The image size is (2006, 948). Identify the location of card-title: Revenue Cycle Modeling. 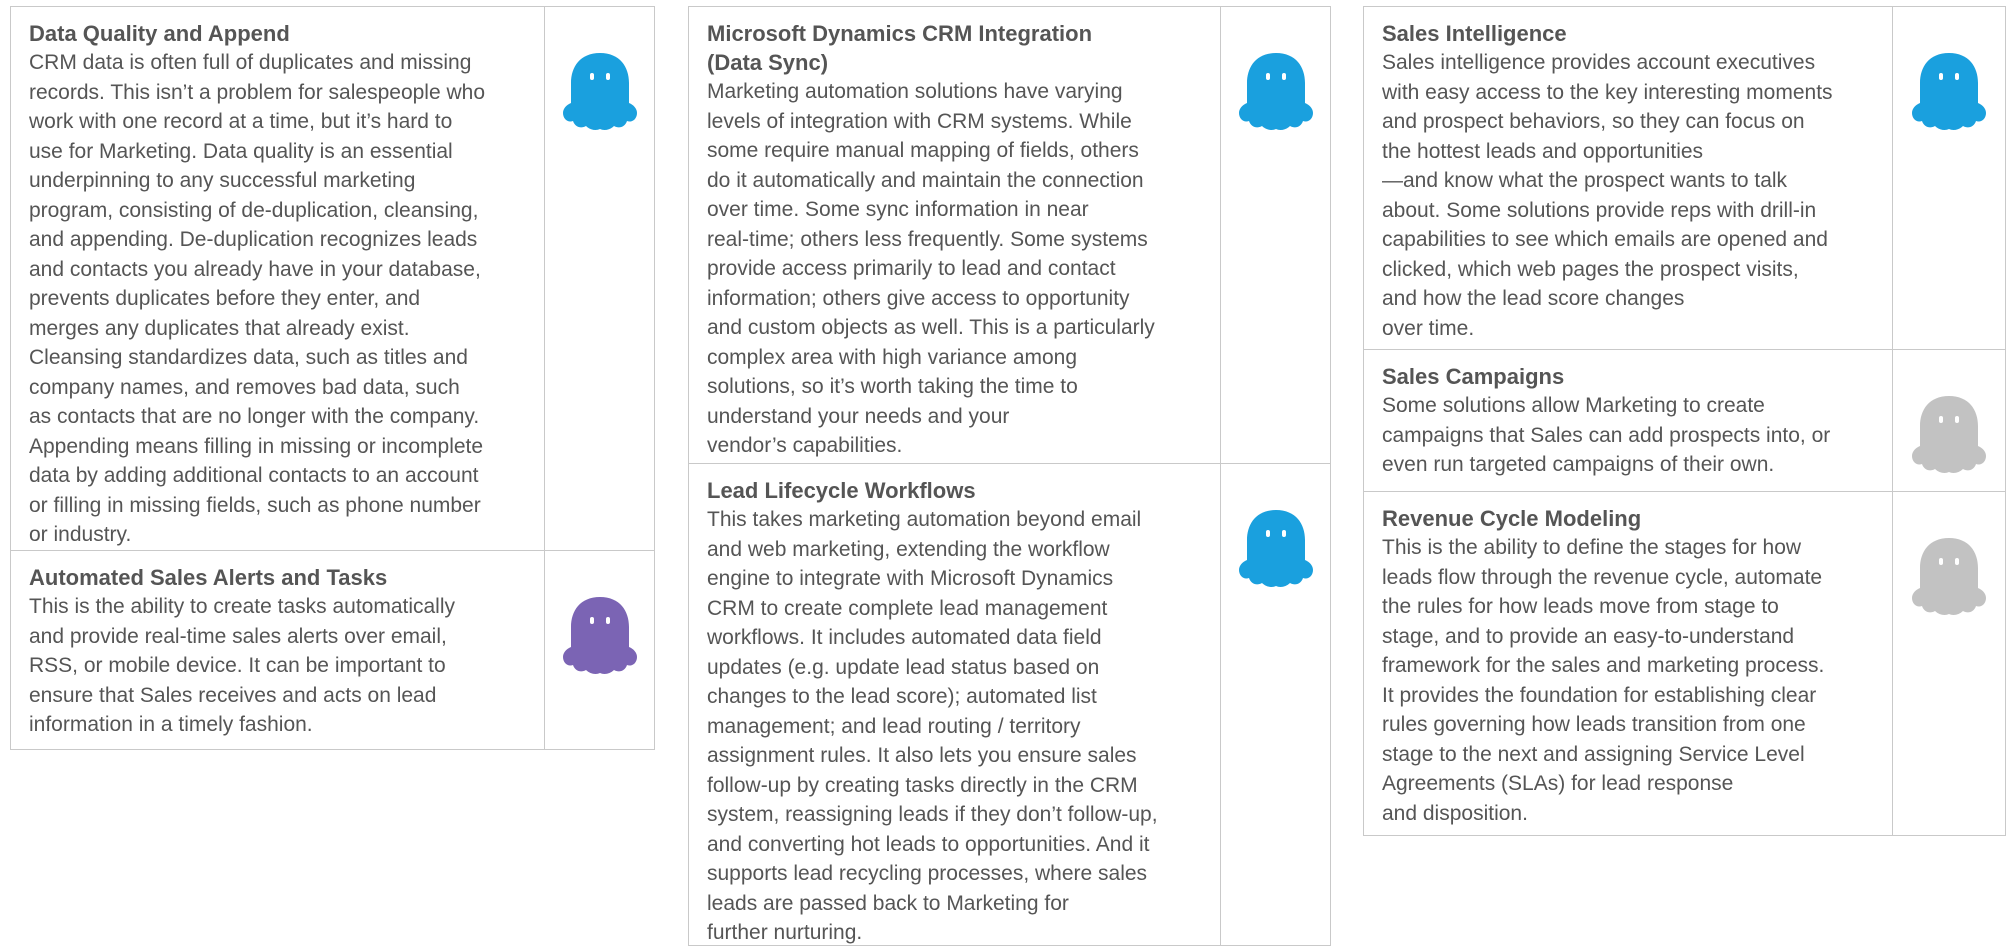
(1512, 518).